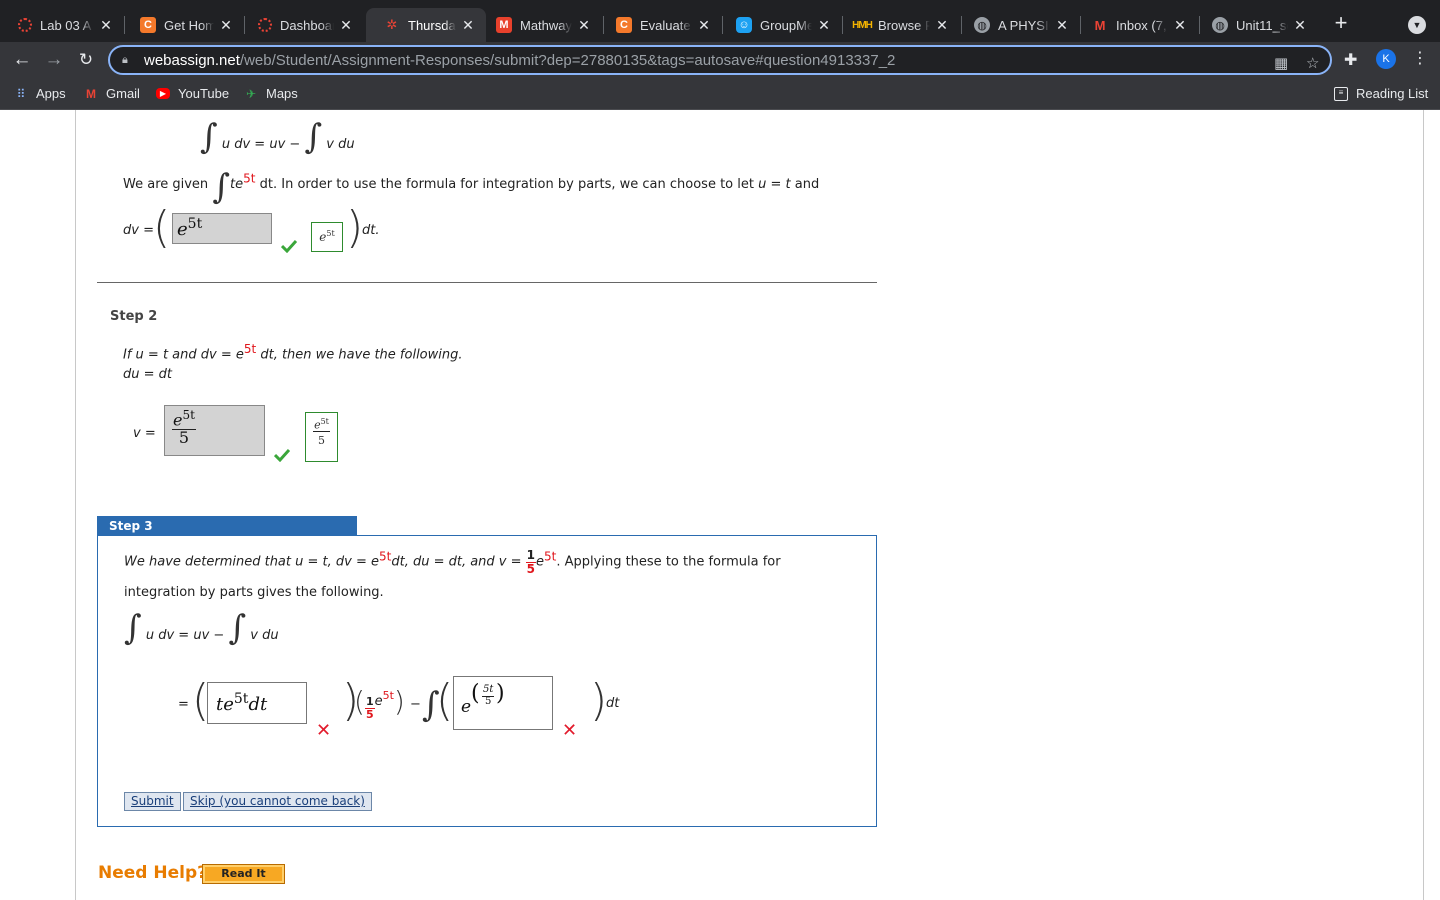 The image size is (1440, 900). I want to click on tab-title: Mathway, so click(546, 25).